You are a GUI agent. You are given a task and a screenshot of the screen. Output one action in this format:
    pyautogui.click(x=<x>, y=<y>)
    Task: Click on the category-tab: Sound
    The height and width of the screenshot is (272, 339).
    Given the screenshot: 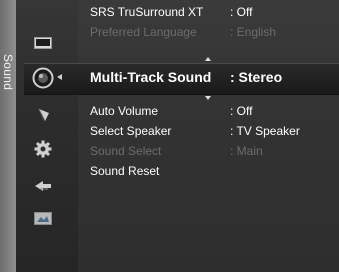 What is the action you would take?
    pyautogui.click(x=8, y=136)
    